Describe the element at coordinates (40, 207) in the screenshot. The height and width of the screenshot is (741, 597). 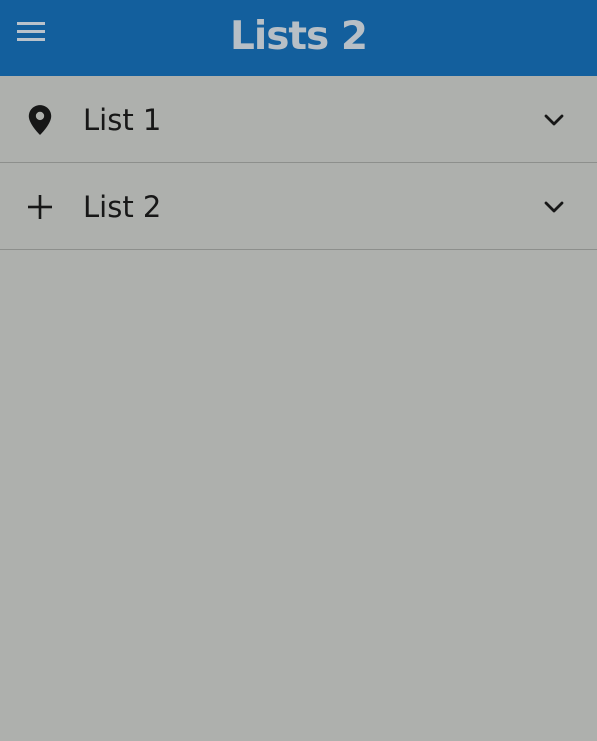
I see `plus-icon` at that location.